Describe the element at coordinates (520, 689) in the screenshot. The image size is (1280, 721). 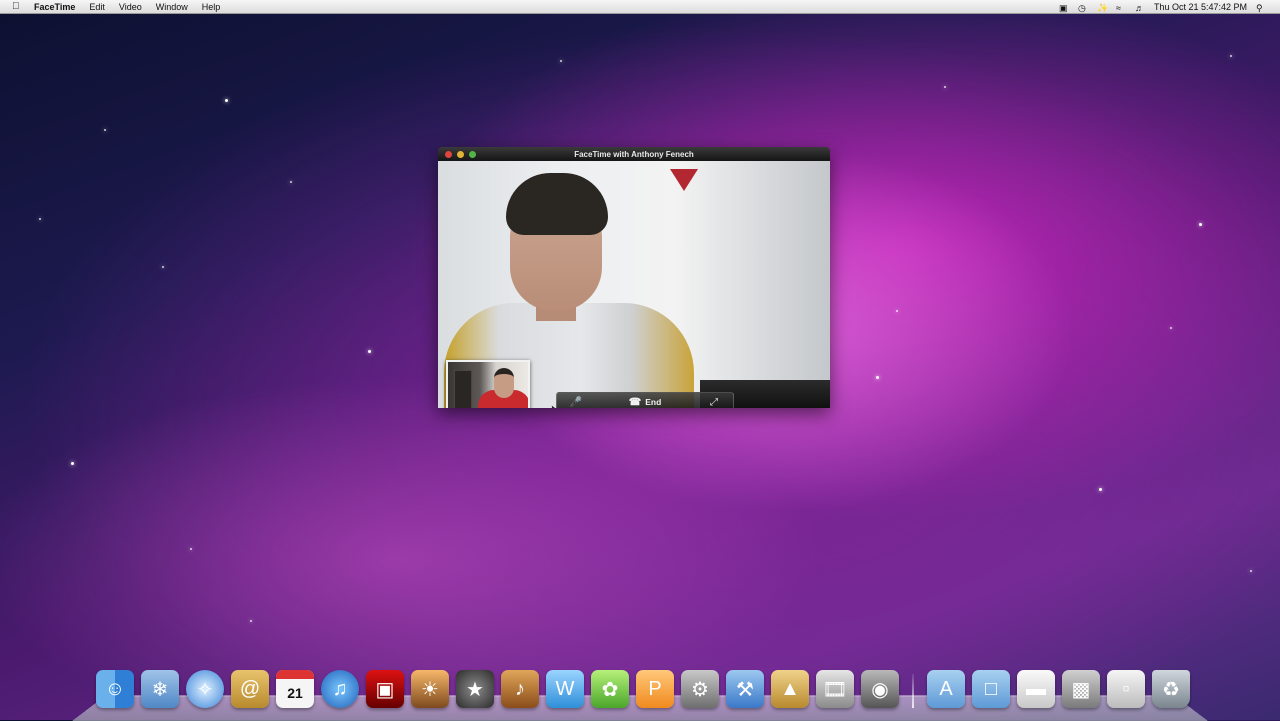
I see `garageband-icon: ♪` at that location.